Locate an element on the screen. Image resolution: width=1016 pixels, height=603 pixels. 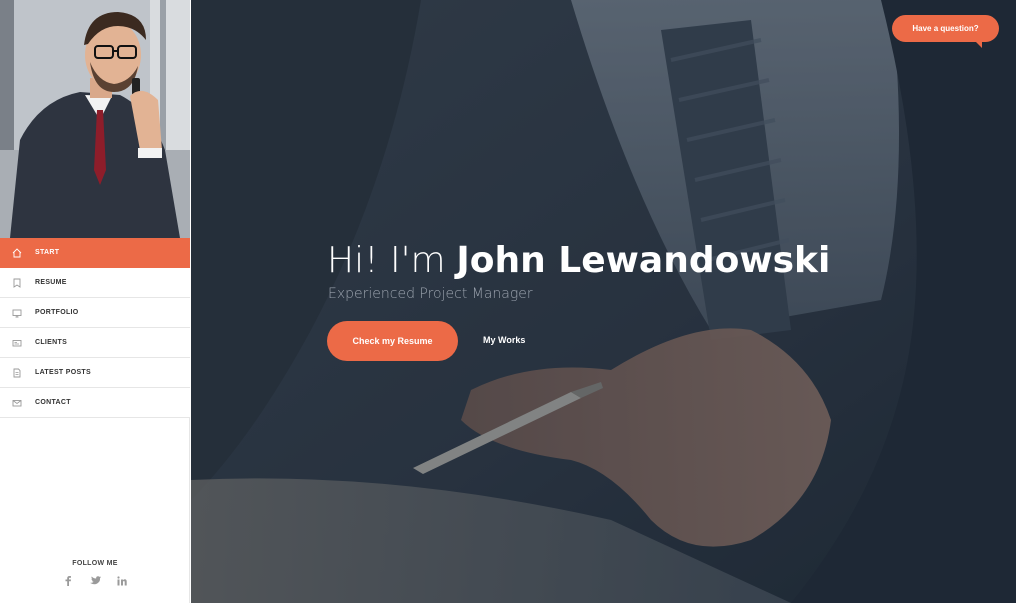
sidebar-item-start: START is located at coordinates (95, 253).